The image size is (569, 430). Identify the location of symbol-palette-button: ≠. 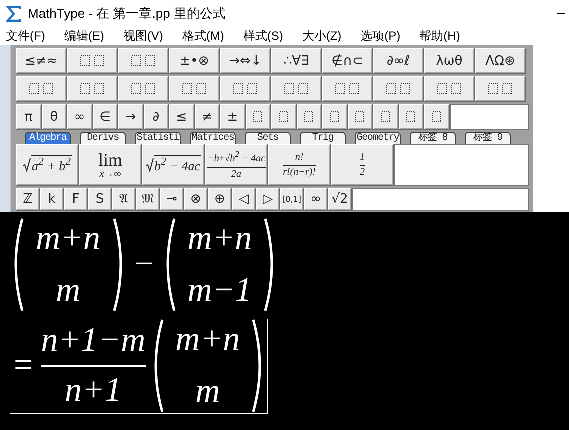
(207, 117).